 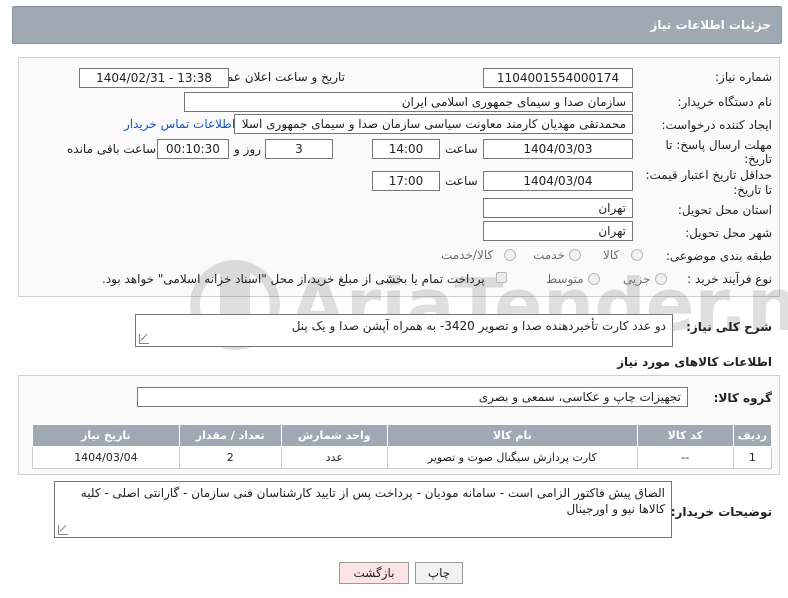 What do you see at coordinates (406, 149) in the screenshot?
I see `reply-deadline-time-field: 14:00` at bounding box center [406, 149].